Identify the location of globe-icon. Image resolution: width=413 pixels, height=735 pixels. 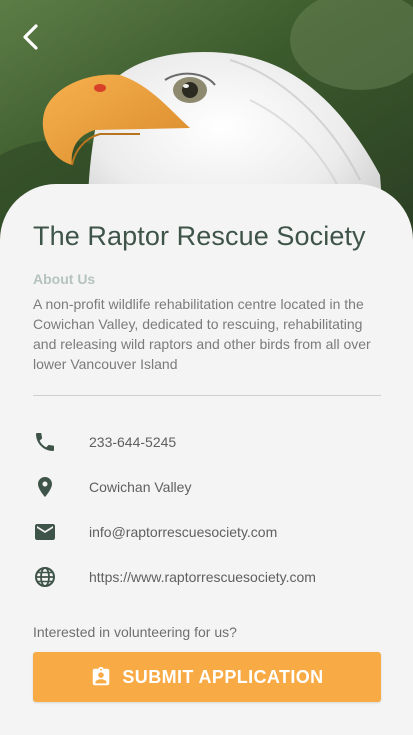
(45, 577).